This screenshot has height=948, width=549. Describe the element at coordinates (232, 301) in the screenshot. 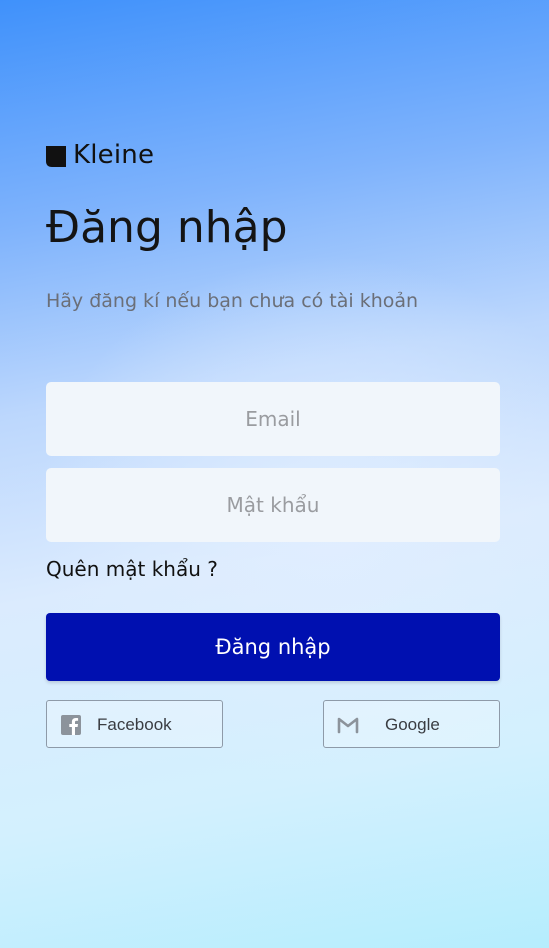

I see `signup-hint: Hãy đăng kí nếu bạn chưa có tài khoản` at that location.